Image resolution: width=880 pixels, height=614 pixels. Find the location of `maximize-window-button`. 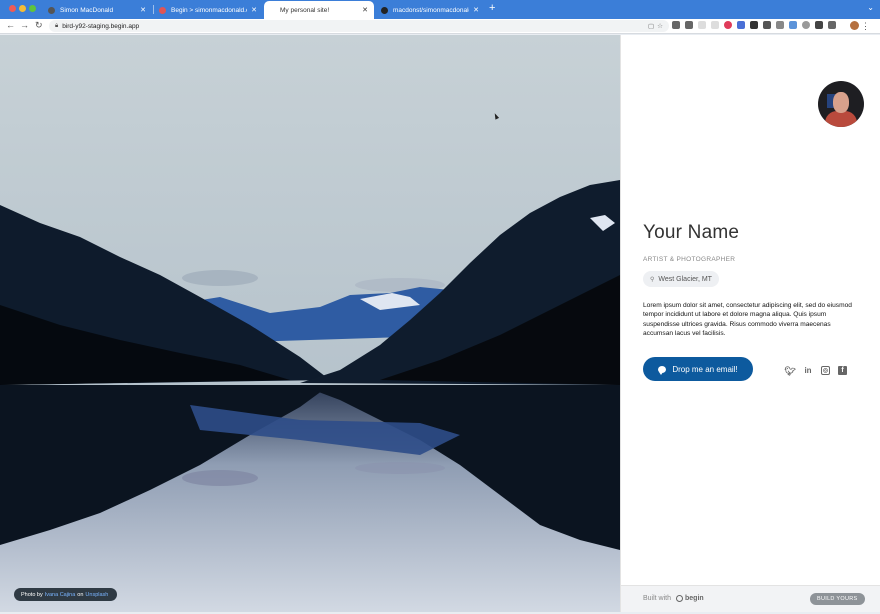

maximize-window-button is located at coordinates (32, 8).